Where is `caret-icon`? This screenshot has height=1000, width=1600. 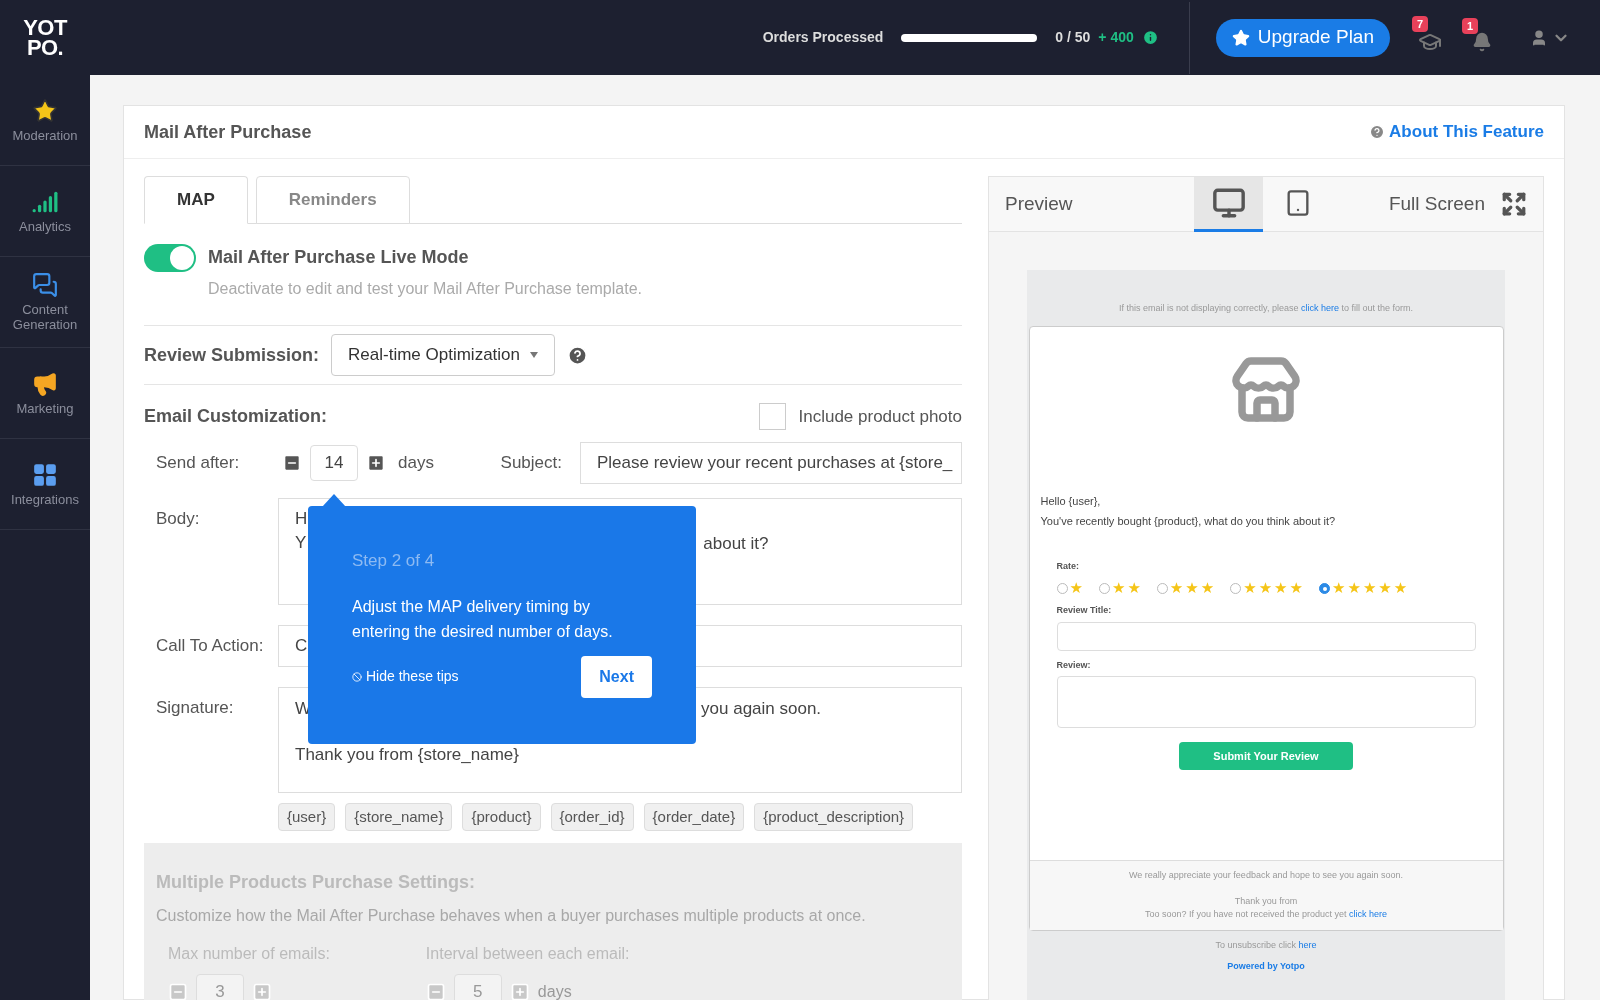 caret-icon is located at coordinates (534, 355).